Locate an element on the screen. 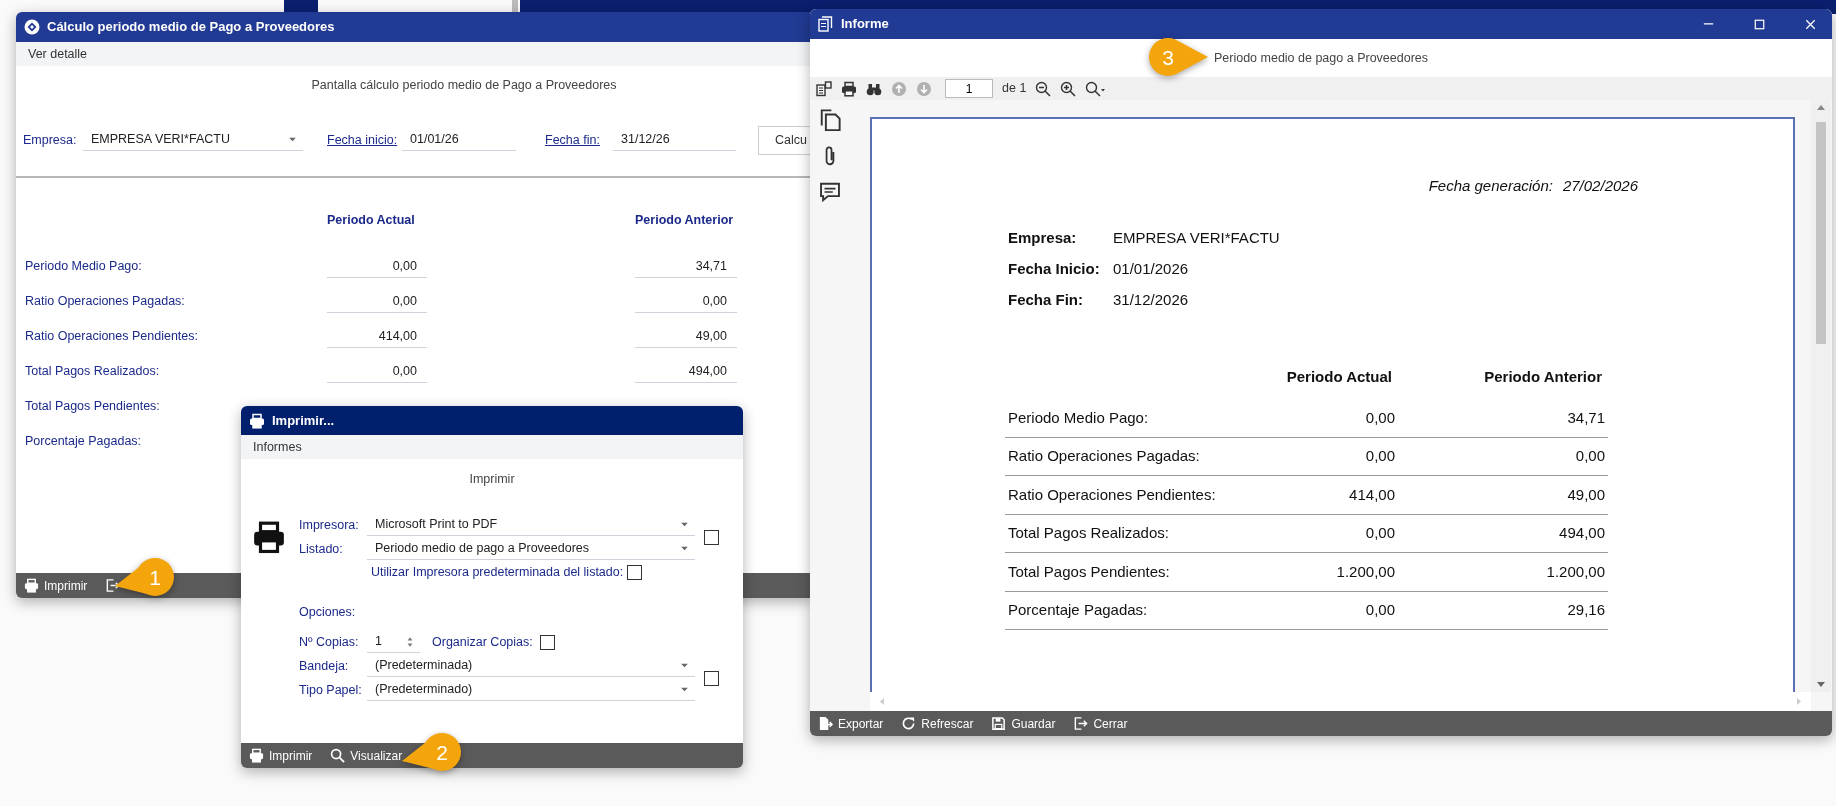 Image resolution: width=1836 pixels, height=806 pixels. field-label: Empresa: is located at coordinates (50, 140).